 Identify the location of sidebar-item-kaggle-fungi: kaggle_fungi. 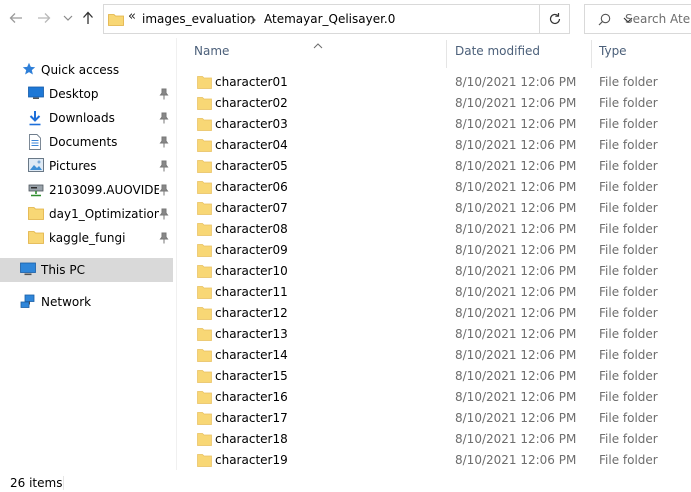
(86, 238).